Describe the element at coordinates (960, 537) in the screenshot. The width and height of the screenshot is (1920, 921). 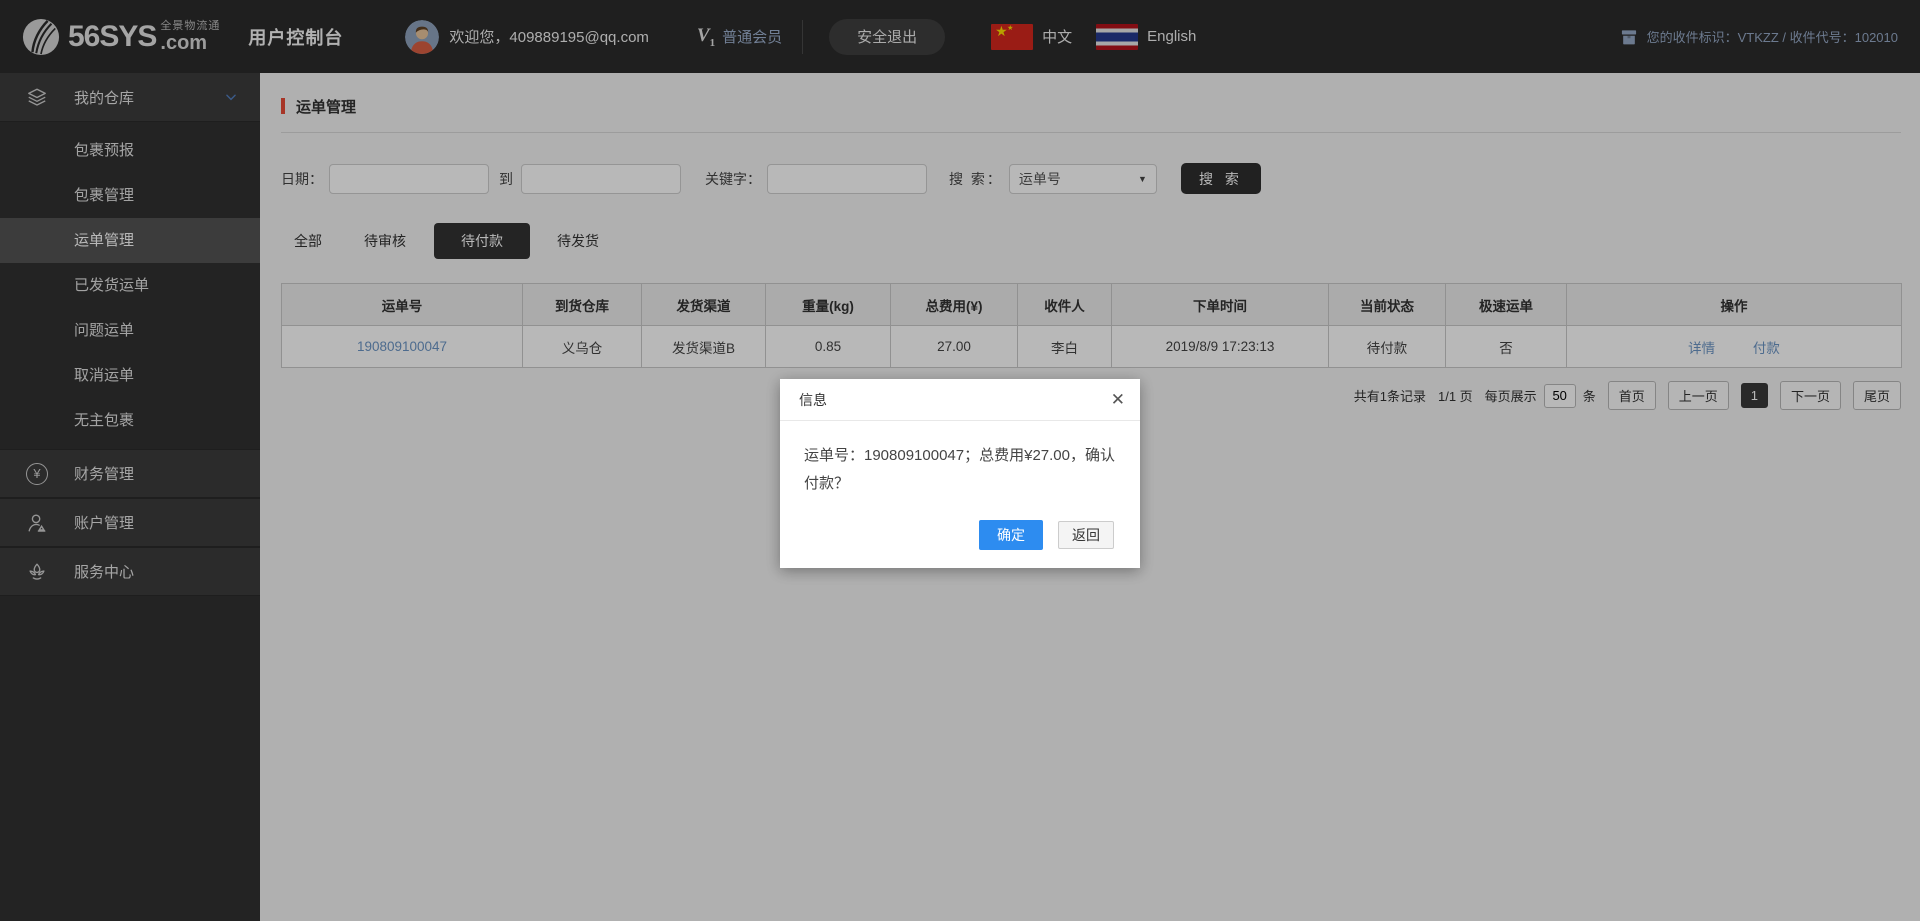
I see `modal-footer: 确定 返回` at that location.